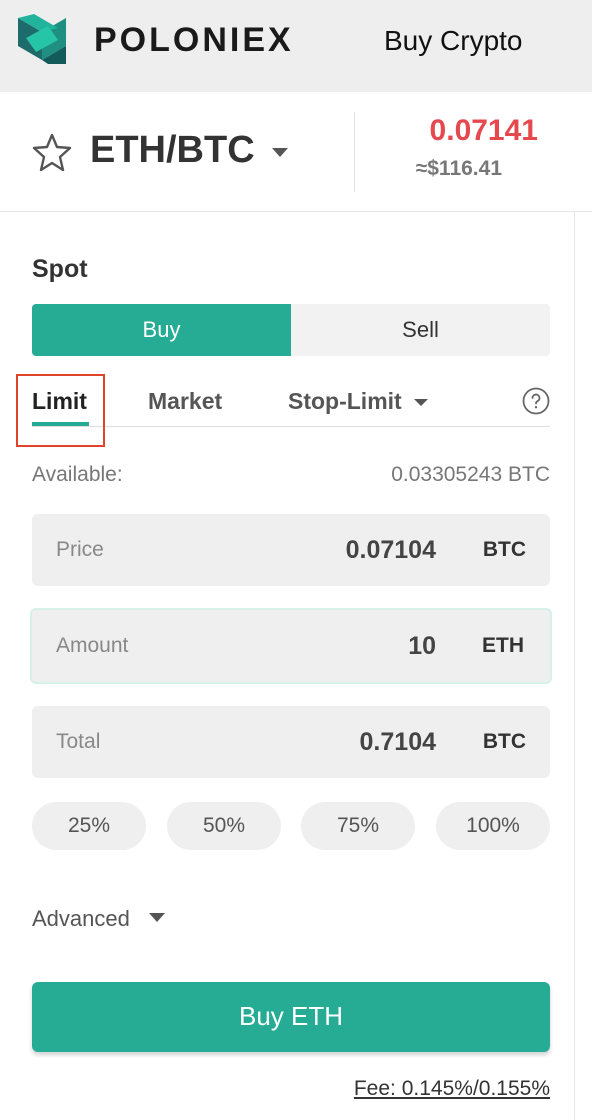 The width and height of the screenshot is (592, 1120). Describe the element at coordinates (504, 741) in the screenshot. I see `total-unit: BTC` at that location.